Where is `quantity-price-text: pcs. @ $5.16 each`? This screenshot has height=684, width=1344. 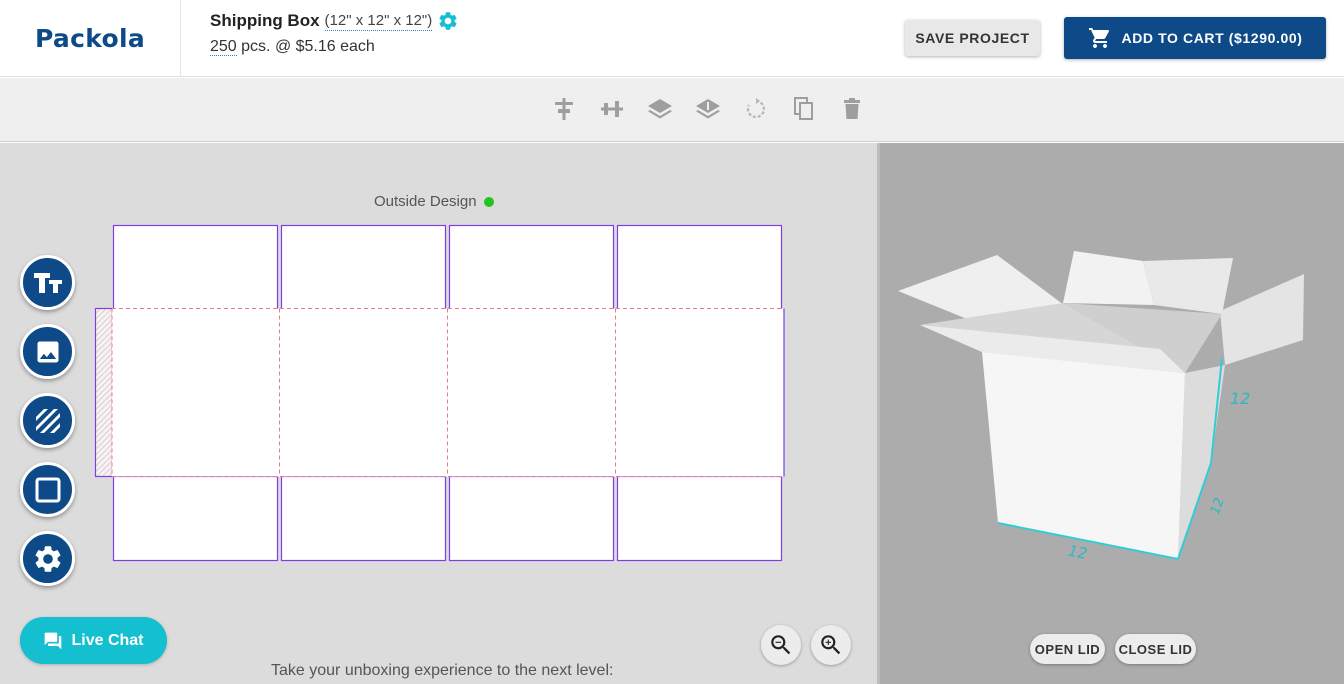
quantity-price-text: pcs. @ $5.16 each is located at coordinates (305, 46).